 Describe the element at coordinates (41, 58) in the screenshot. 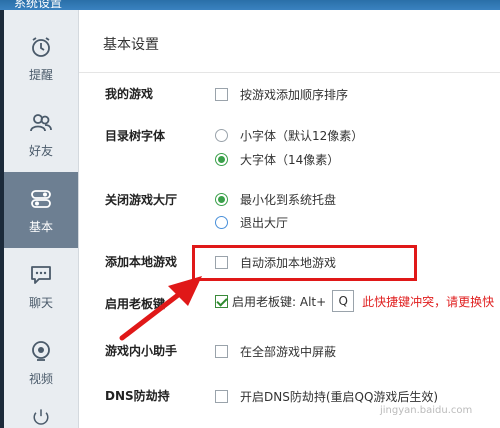

I see `sidebar-item-reminder: 提醒` at that location.